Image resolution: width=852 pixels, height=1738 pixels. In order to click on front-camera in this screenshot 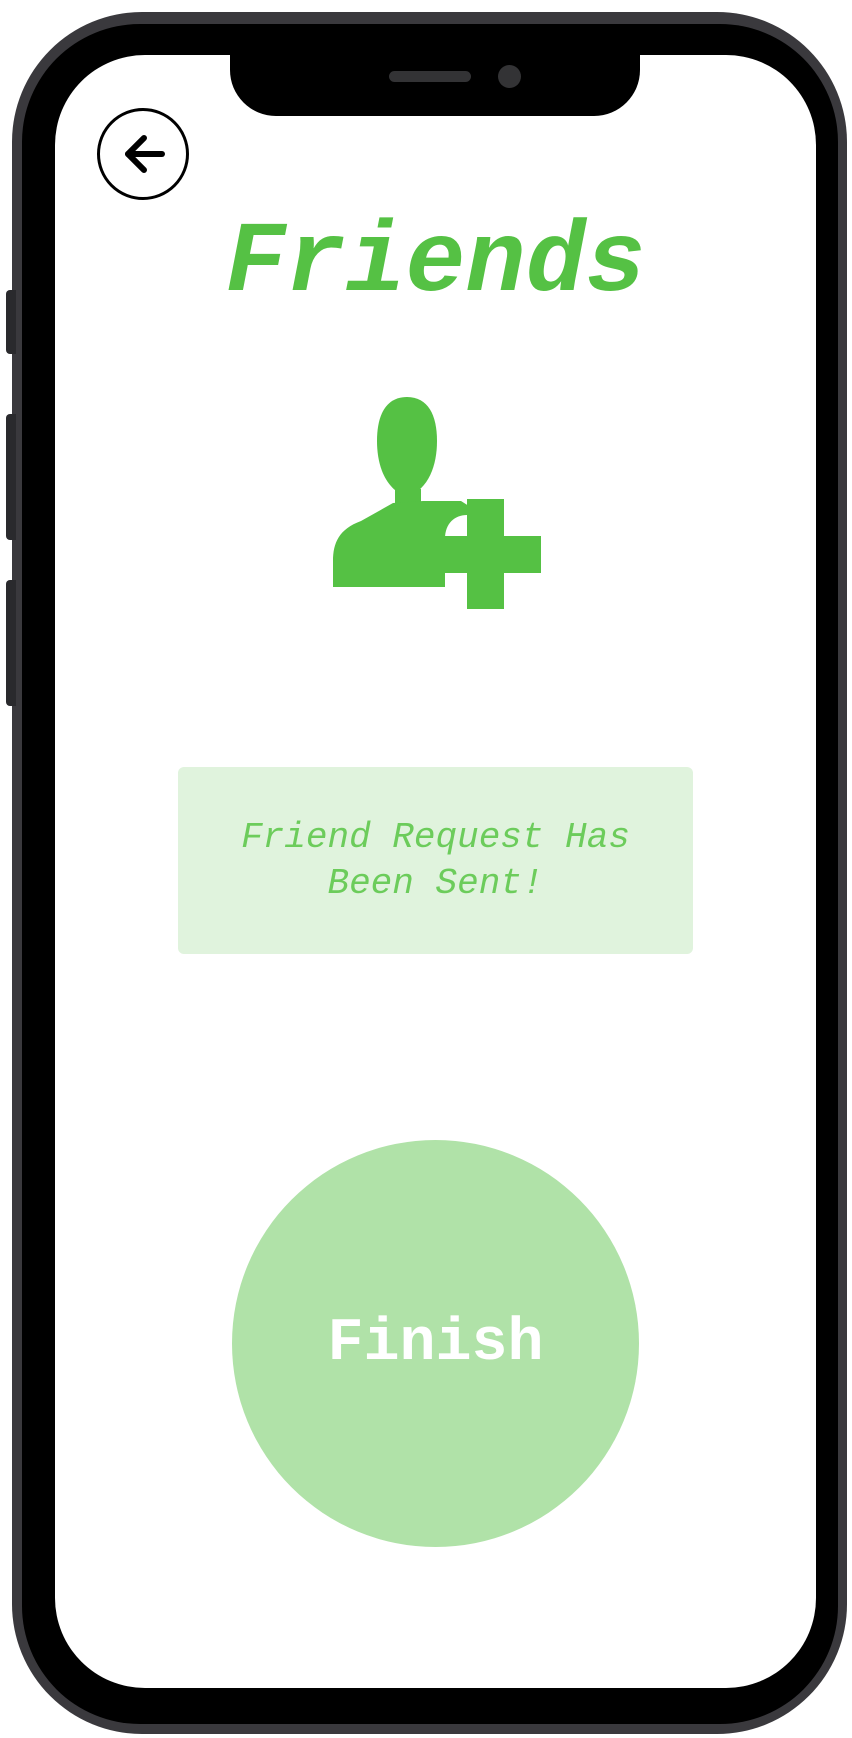, I will do `click(509, 76)`.